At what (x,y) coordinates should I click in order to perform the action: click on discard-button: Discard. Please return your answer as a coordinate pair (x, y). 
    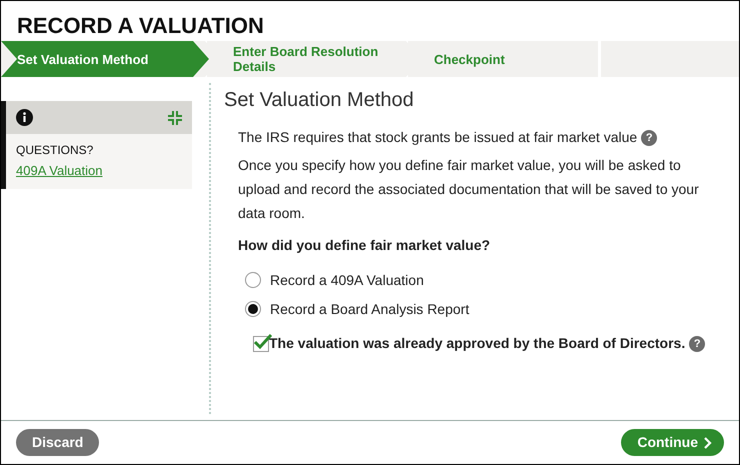
    Looking at the image, I should click on (58, 442).